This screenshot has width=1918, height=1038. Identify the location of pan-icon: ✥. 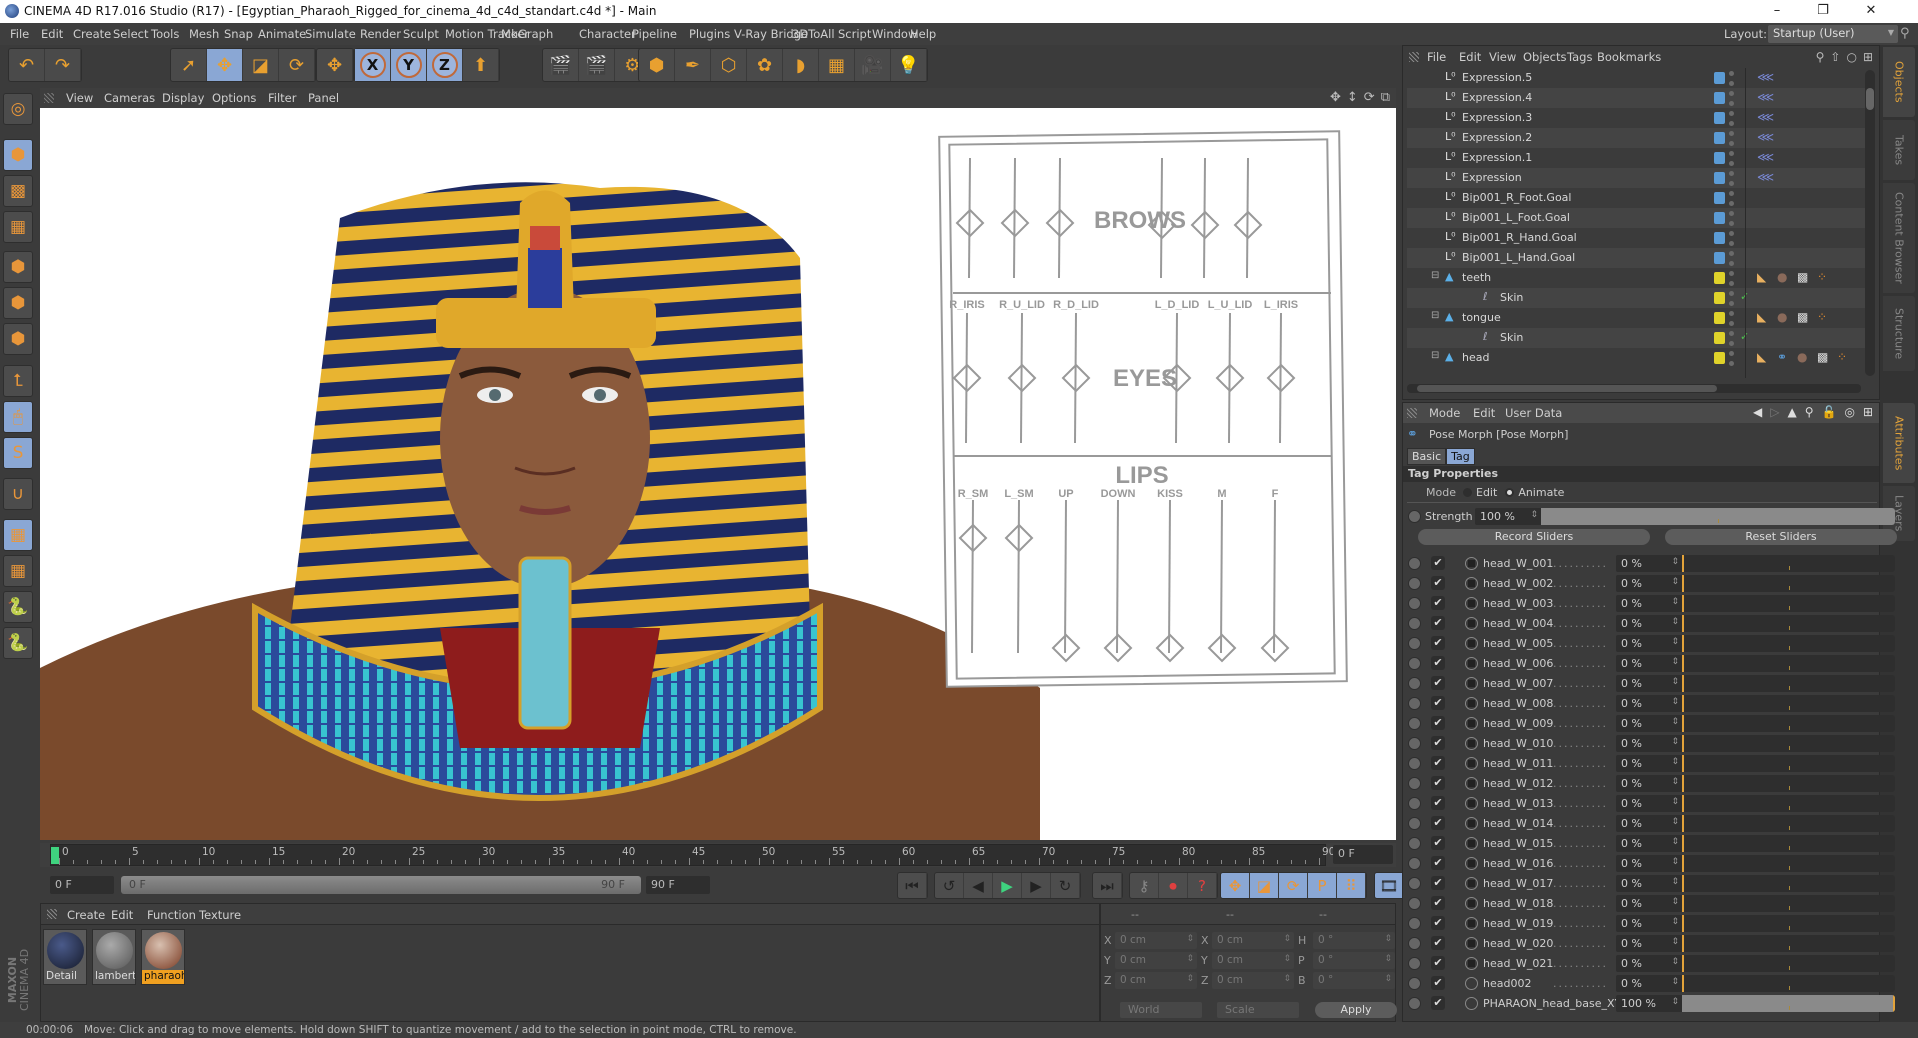
(1335, 97).